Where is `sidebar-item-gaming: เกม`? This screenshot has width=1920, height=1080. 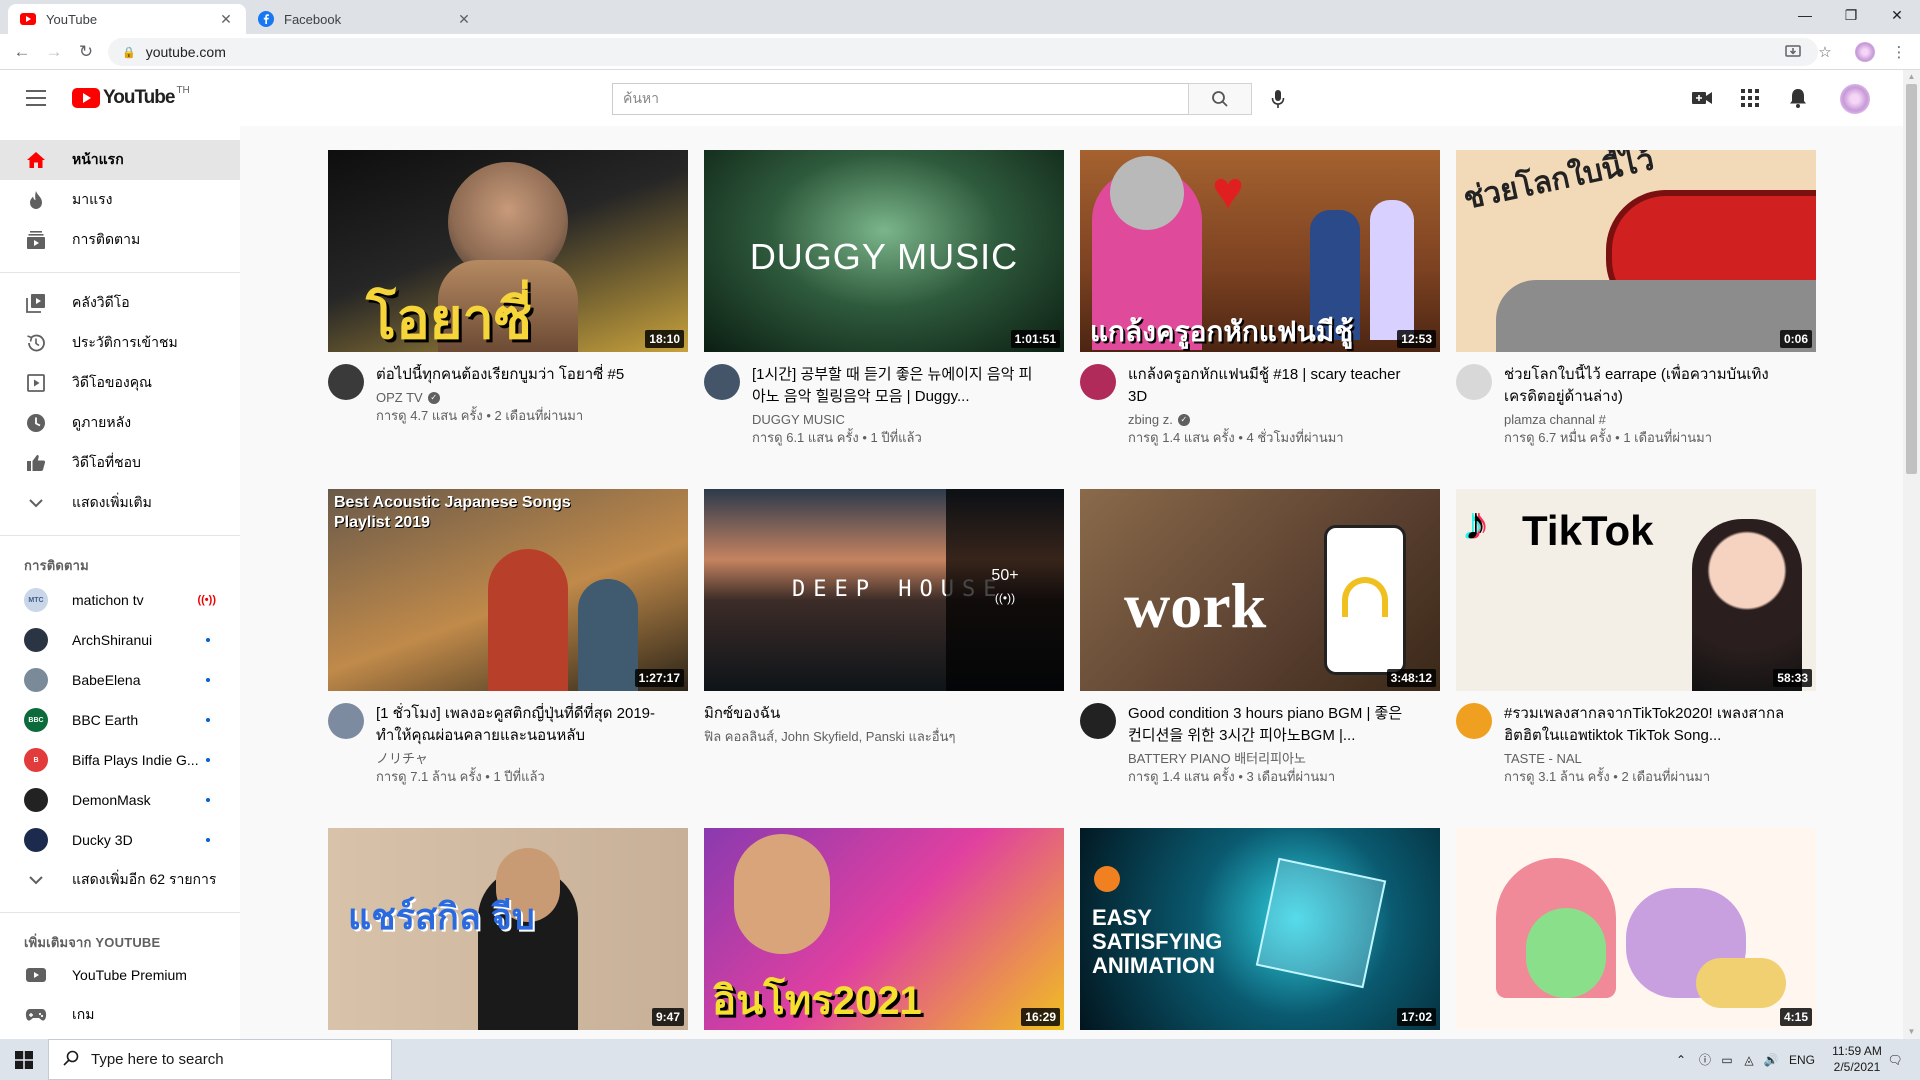 sidebar-item-gaming: เกม is located at coordinates (120, 1015).